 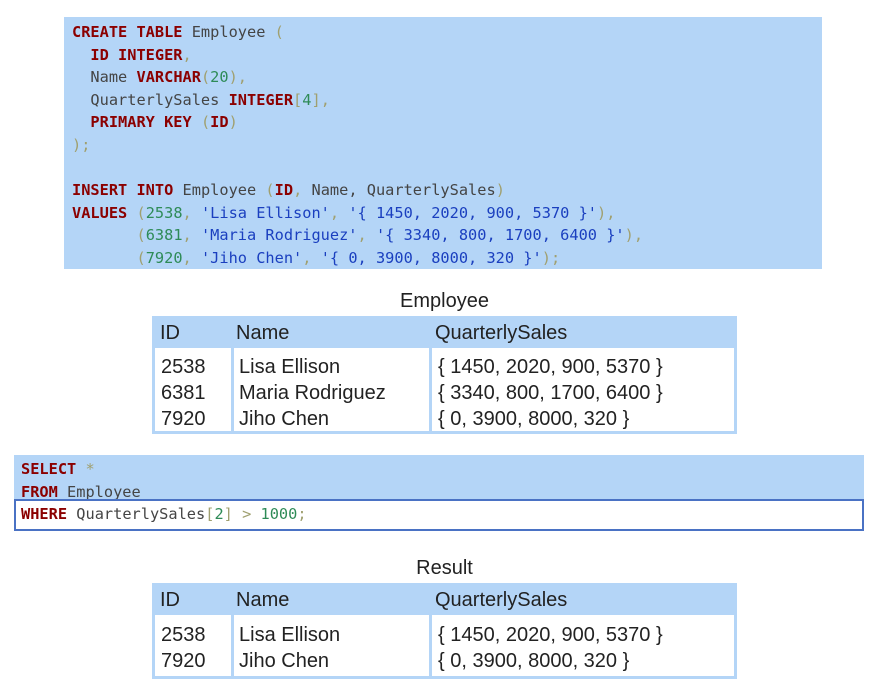 I want to click on where-clause-highlight: WHERE QuarterlySales[2] > 1000;, so click(x=439, y=515).